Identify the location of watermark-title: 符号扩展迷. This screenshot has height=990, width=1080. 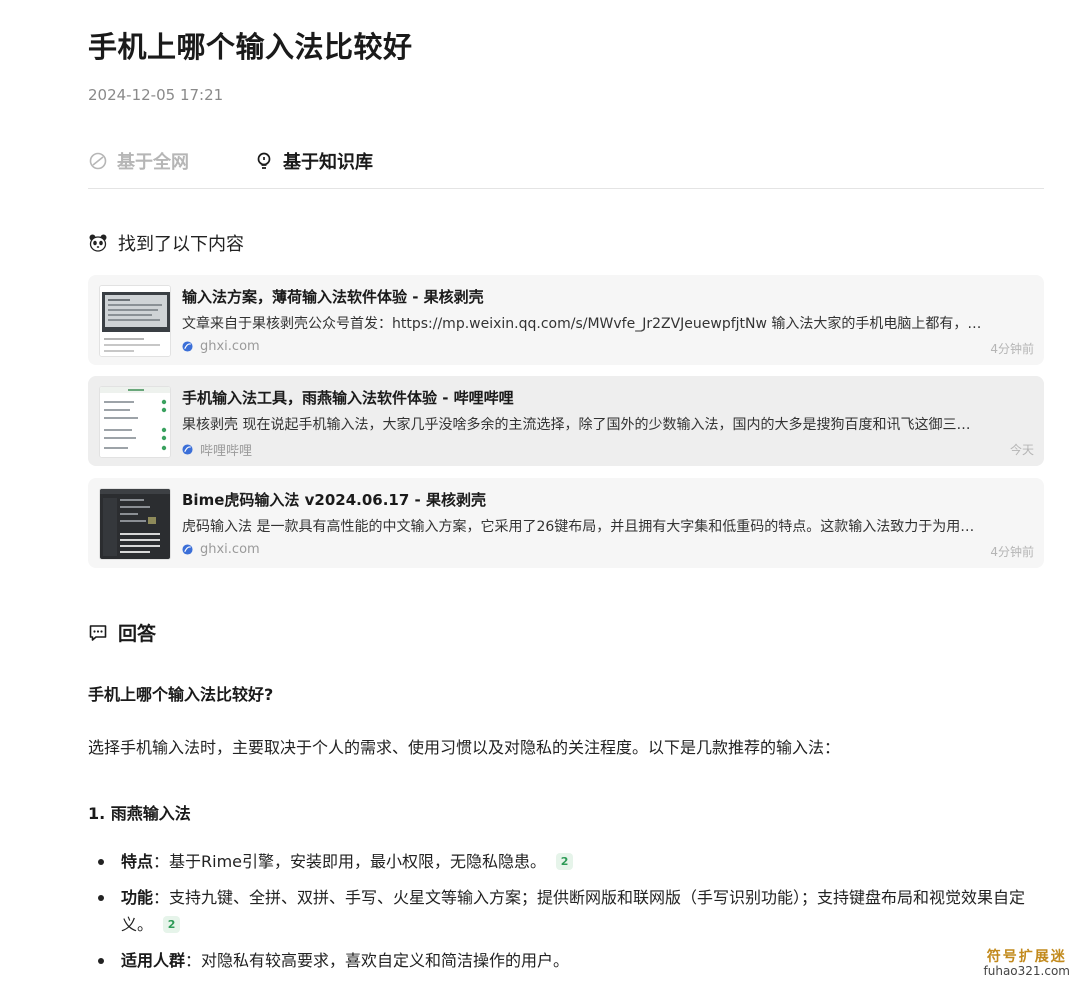
(1026, 957).